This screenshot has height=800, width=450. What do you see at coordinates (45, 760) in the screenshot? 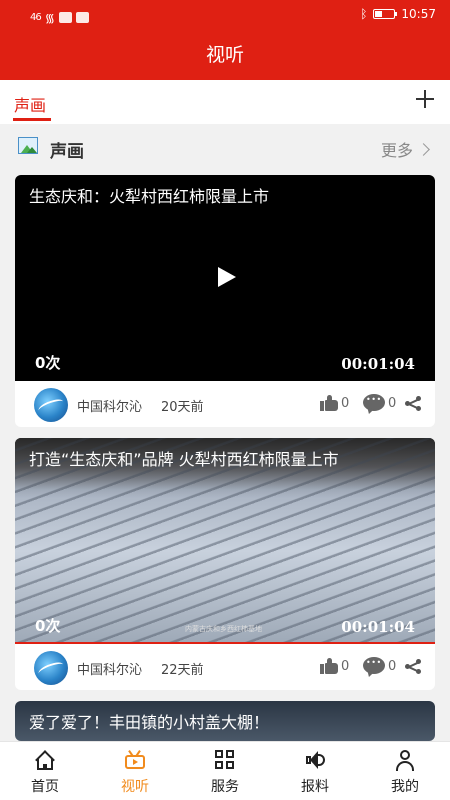
I see `home-icon` at bounding box center [45, 760].